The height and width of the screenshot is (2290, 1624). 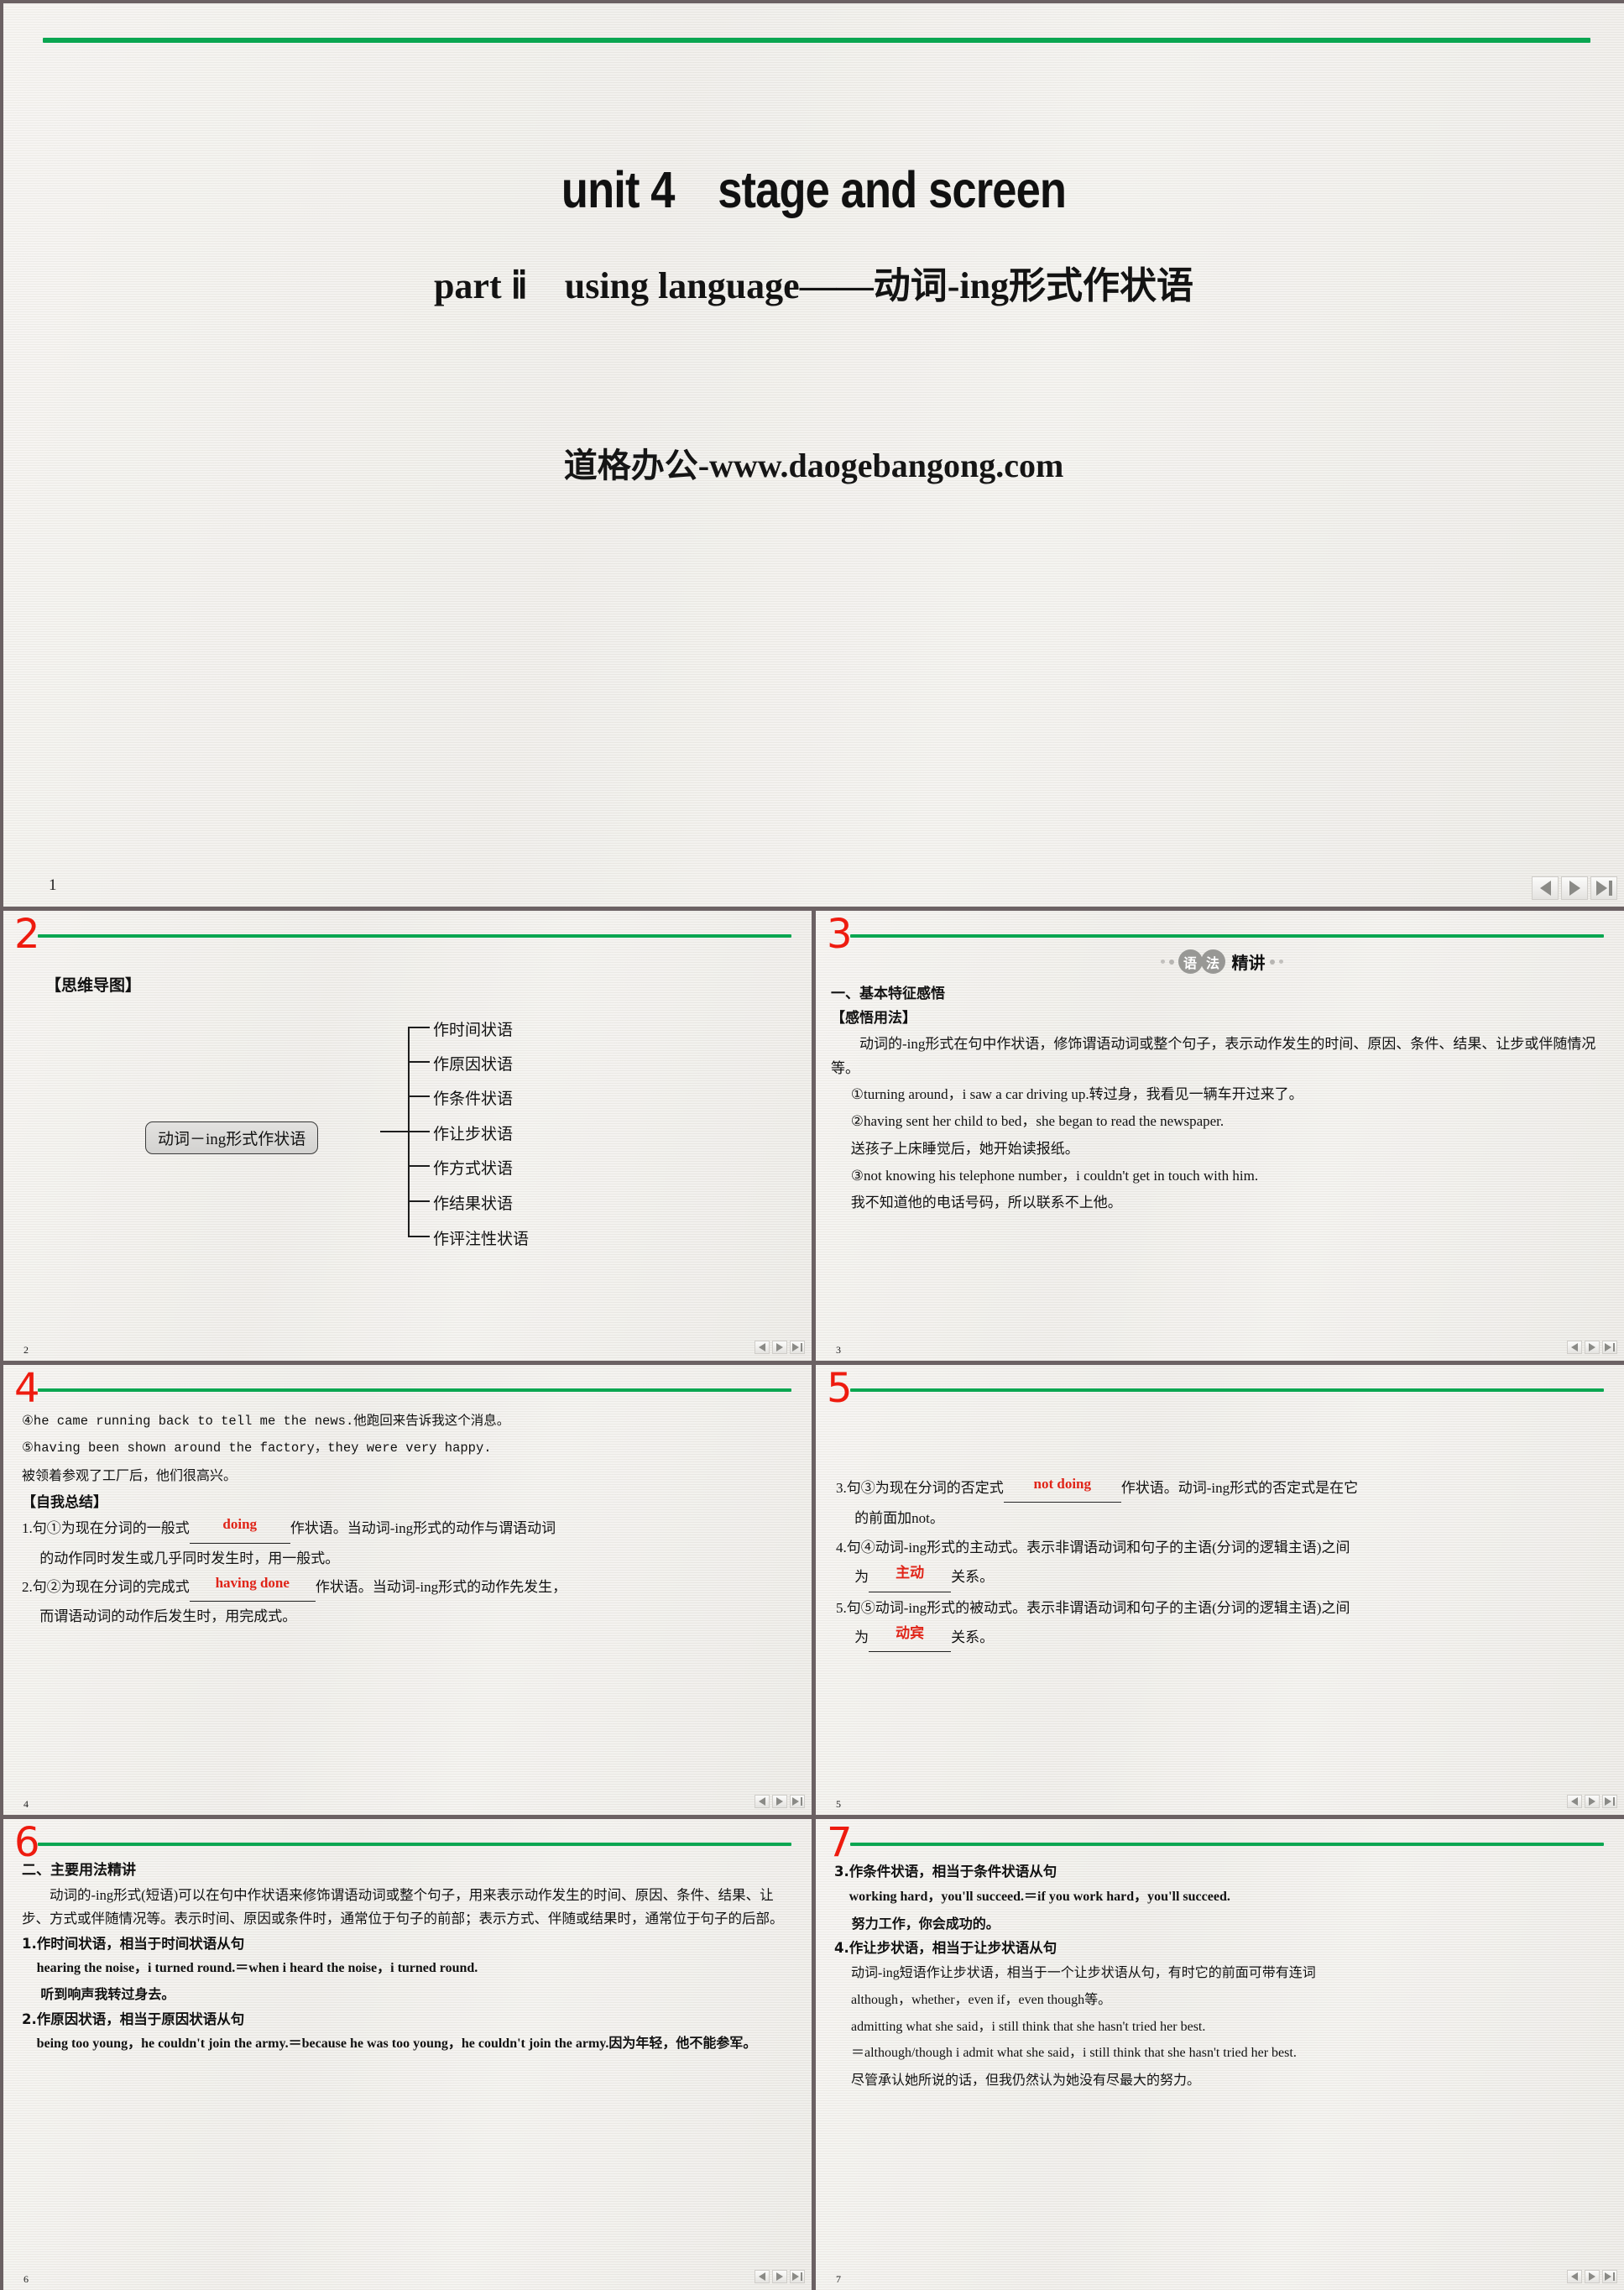 What do you see at coordinates (107, 1993) in the screenshot?
I see `rule-example-zh: 听到响声我转过身去。` at bounding box center [107, 1993].